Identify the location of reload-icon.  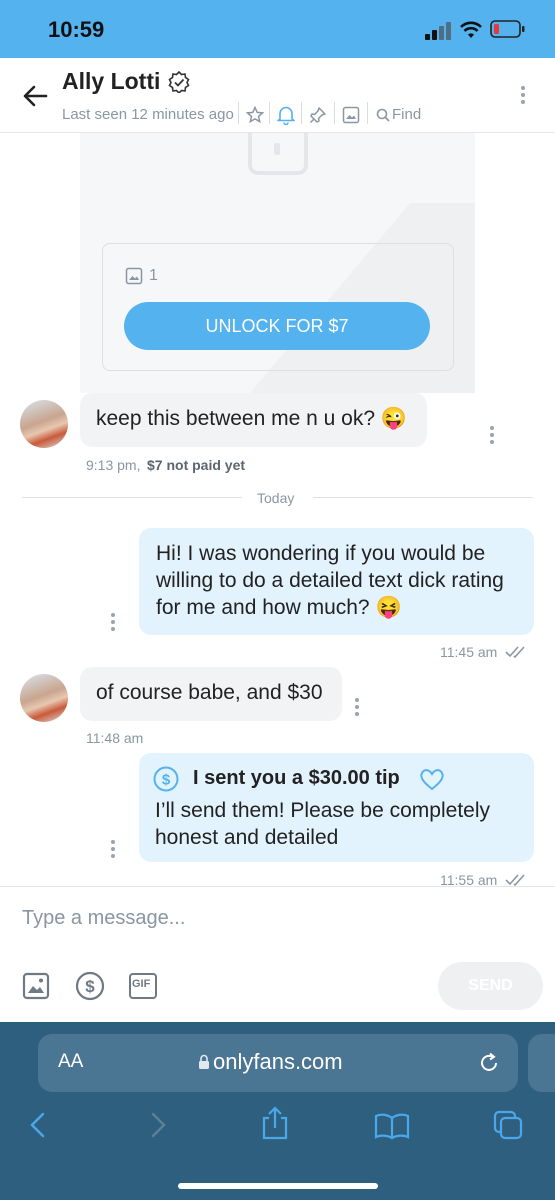
(489, 1063).